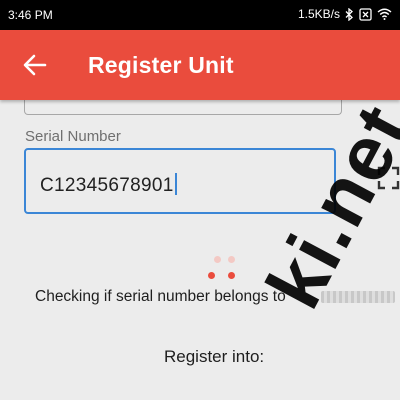 The height and width of the screenshot is (400, 400). What do you see at coordinates (365, 14) in the screenshot?
I see `no-sim-icon` at bounding box center [365, 14].